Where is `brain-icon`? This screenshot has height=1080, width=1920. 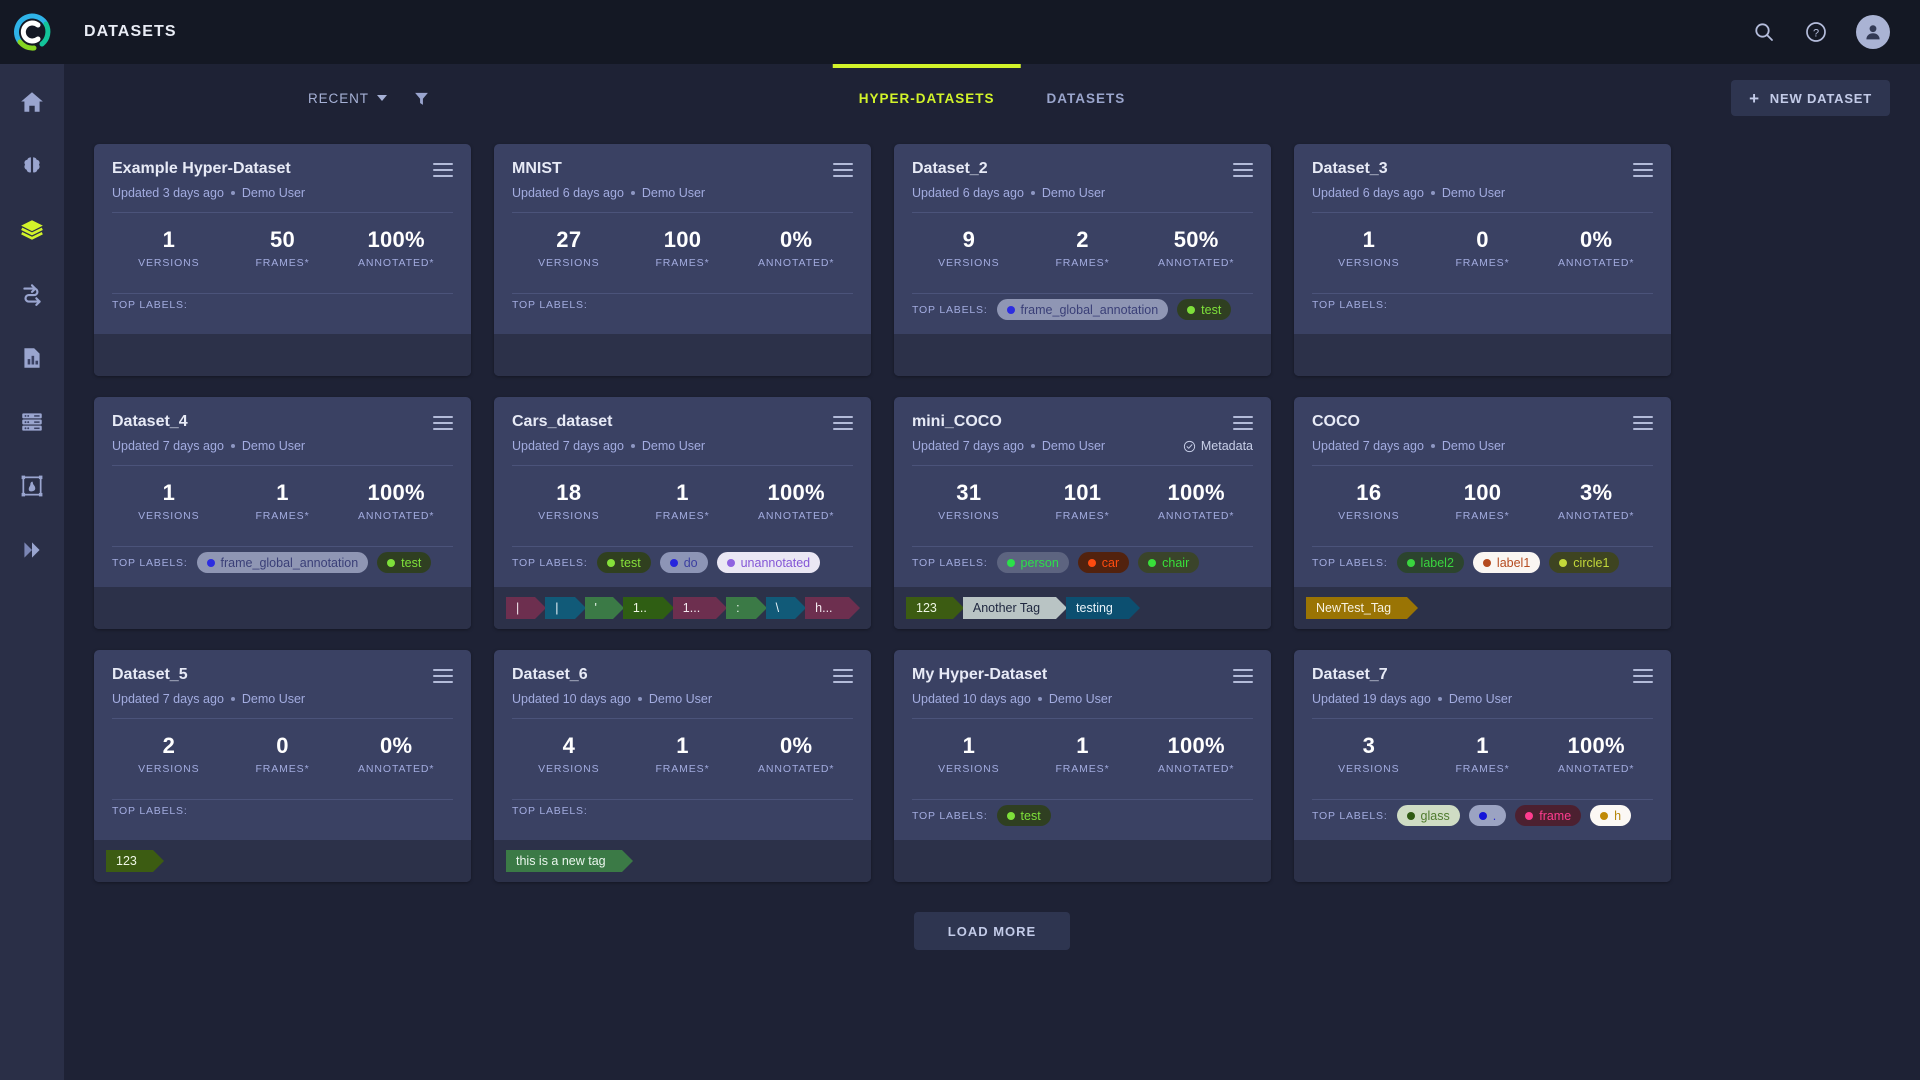 brain-icon is located at coordinates (32, 165).